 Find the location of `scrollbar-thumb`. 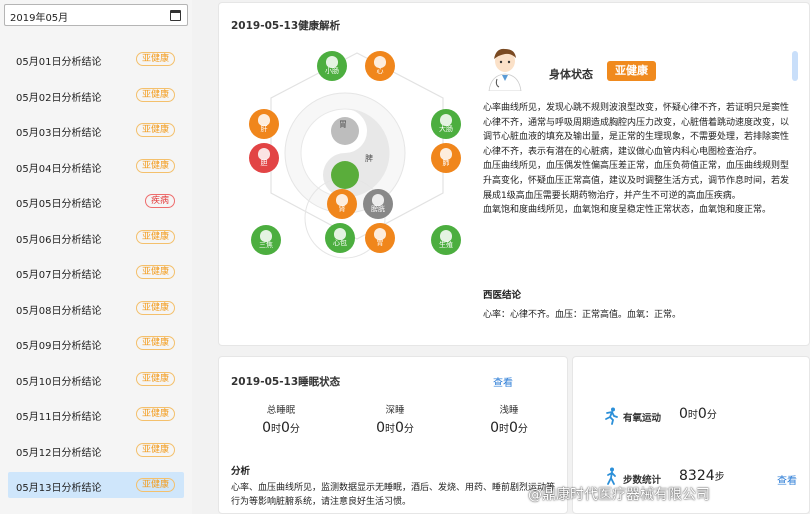

scrollbar-thumb is located at coordinates (795, 66).